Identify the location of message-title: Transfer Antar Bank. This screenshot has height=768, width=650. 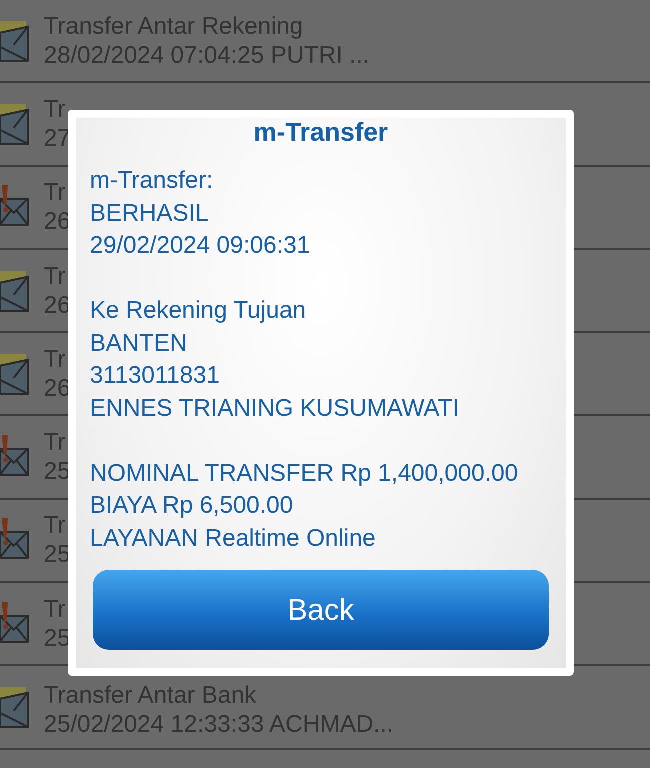
(151, 695).